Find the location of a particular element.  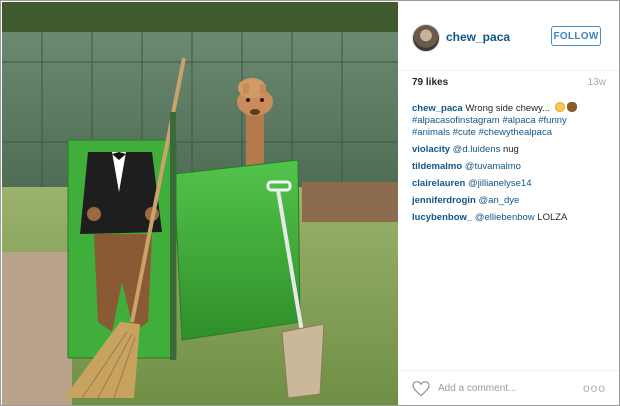

comment-mention: @elliebenbow is located at coordinates (505, 217).